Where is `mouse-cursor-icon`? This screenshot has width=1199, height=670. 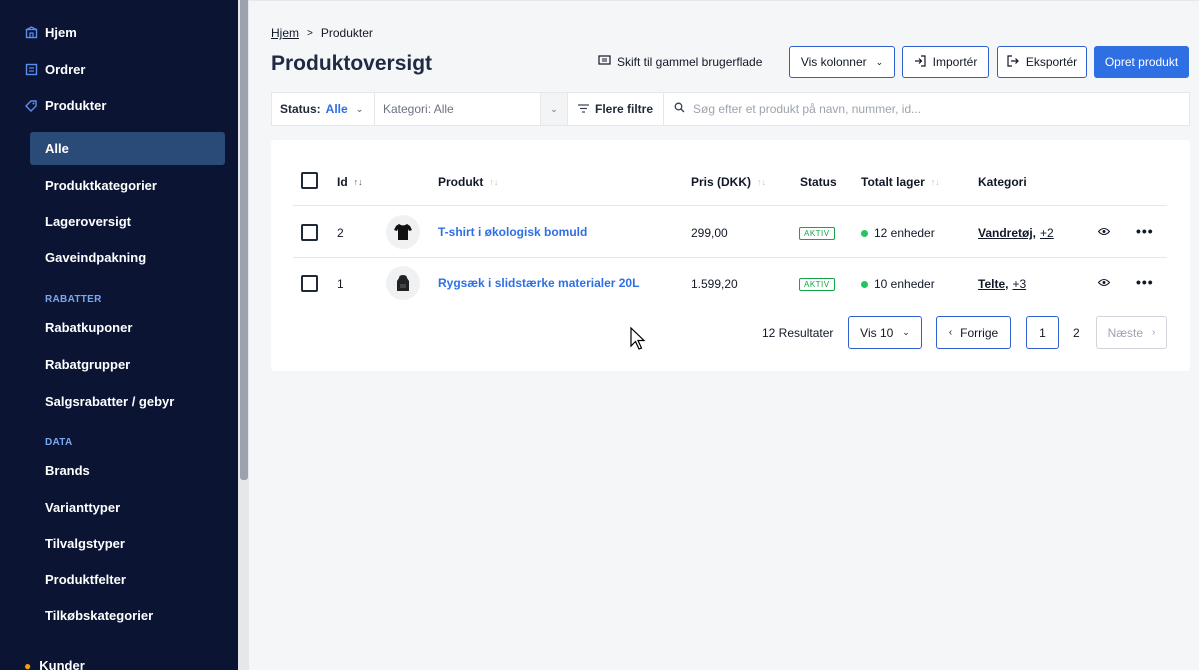 mouse-cursor-icon is located at coordinates (638, 341).